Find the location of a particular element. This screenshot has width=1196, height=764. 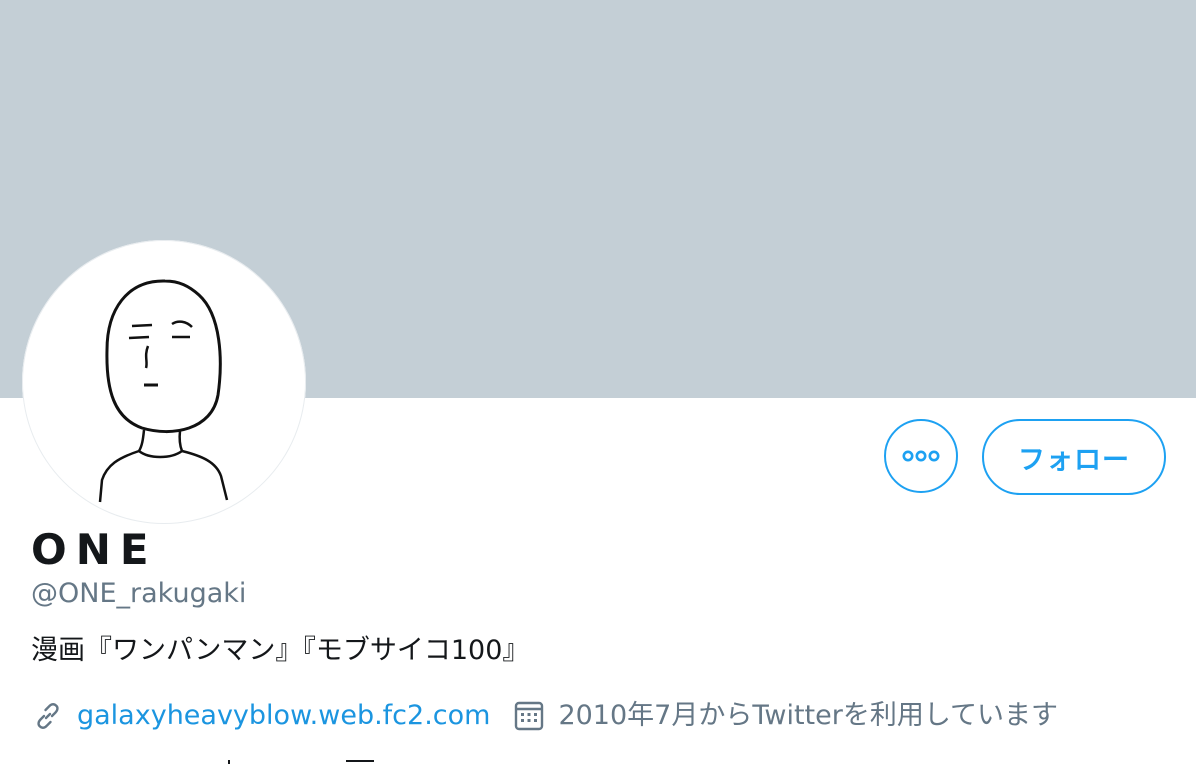

avatar is located at coordinates (164, 382).